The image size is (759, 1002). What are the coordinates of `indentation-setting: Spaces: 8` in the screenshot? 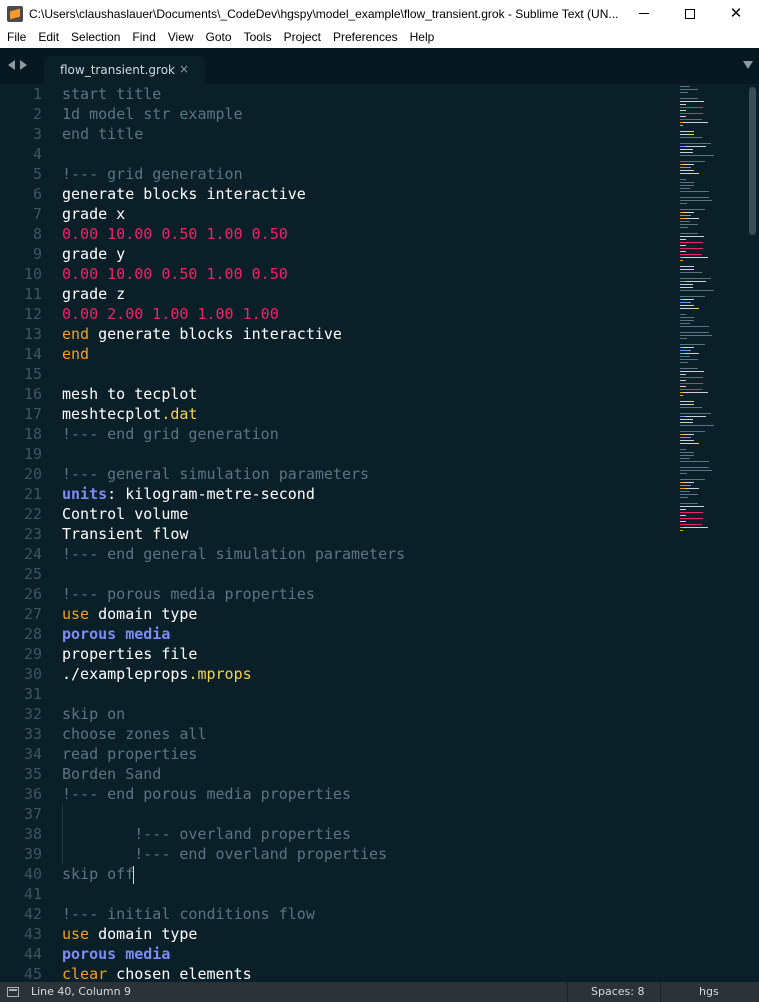 It's located at (613, 992).